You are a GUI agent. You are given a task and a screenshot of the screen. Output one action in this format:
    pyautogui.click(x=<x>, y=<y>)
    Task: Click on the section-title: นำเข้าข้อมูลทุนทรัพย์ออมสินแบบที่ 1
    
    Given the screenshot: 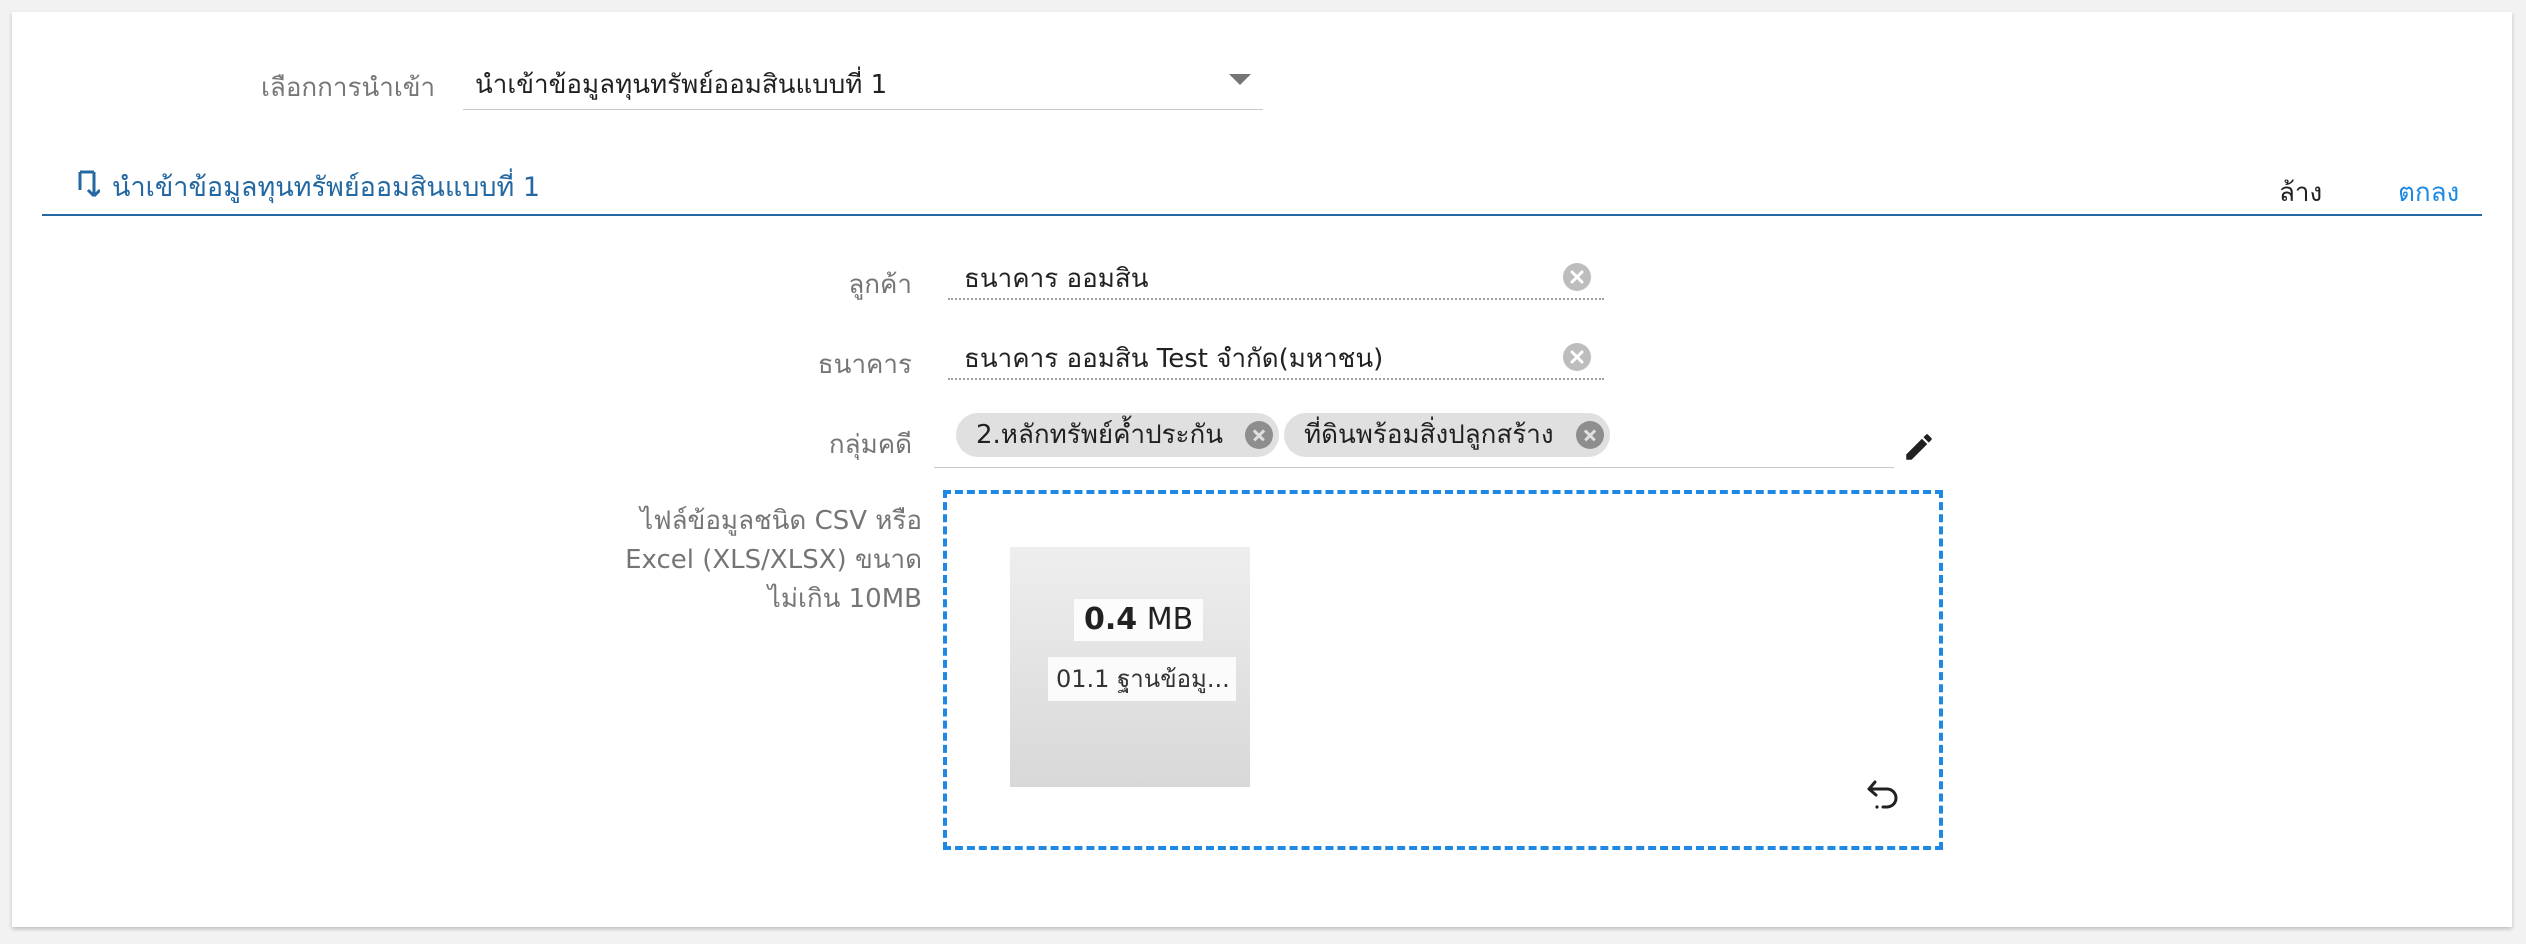 What is the action you would take?
    pyautogui.click(x=326, y=187)
    